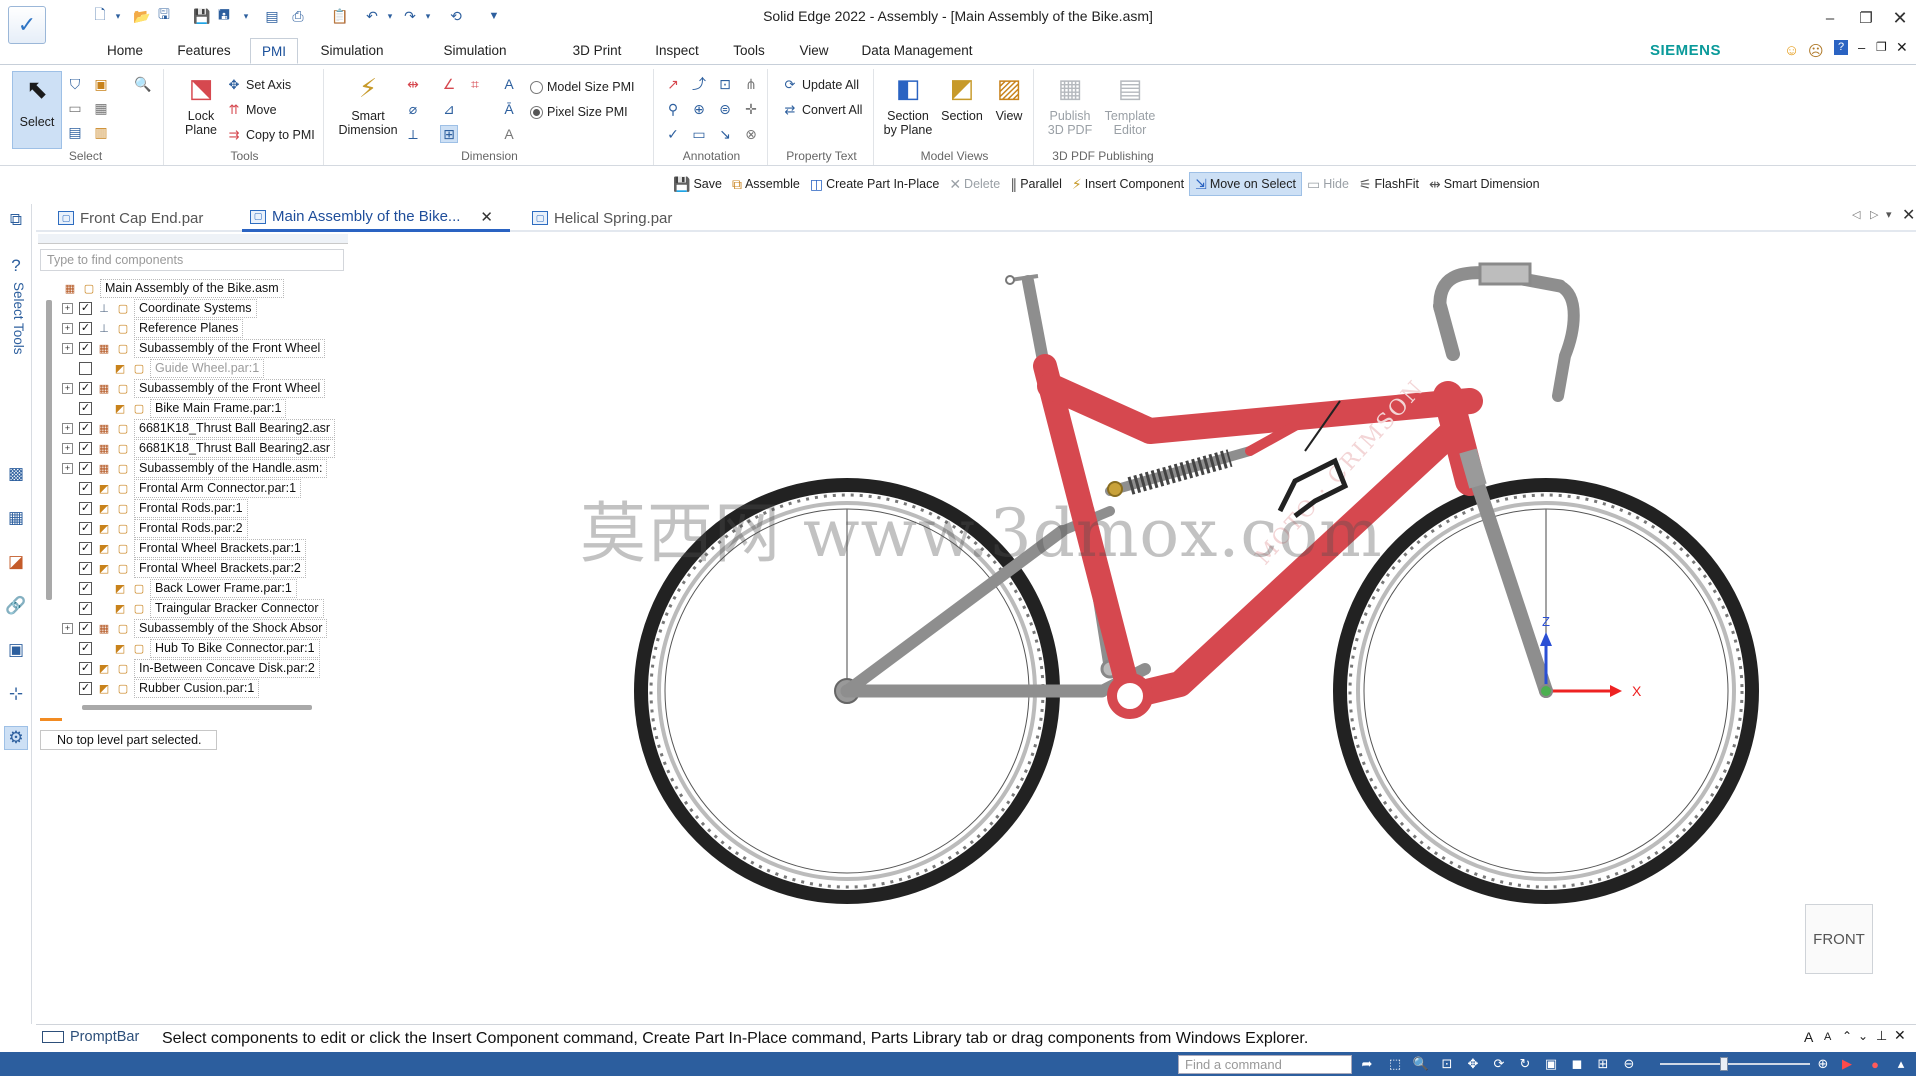 This screenshot has height=1076, width=1916. I want to click on close-all-tabs-icon: ✕, so click(1908, 215).